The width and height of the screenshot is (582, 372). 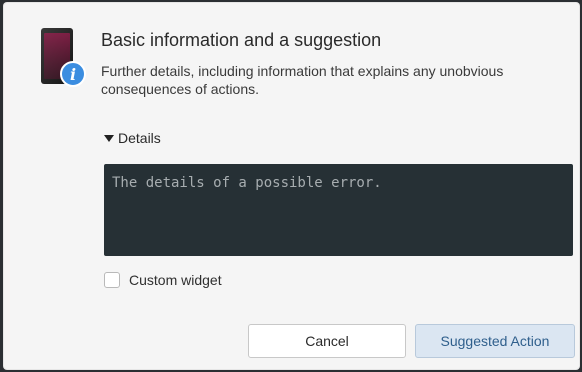 What do you see at coordinates (73, 74) in the screenshot?
I see `svg-text: i` at bounding box center [73, 74].